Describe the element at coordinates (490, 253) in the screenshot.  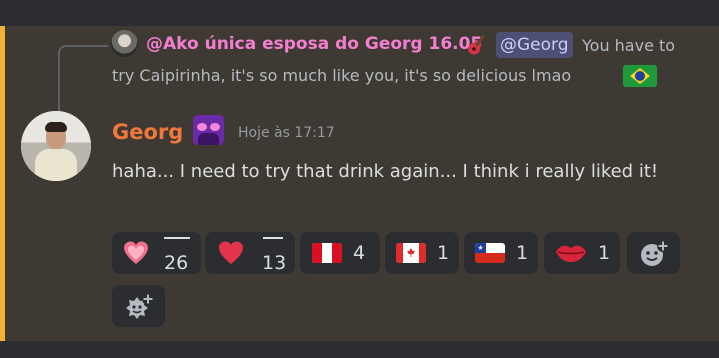
I see `chile-flag-icon` at that location.